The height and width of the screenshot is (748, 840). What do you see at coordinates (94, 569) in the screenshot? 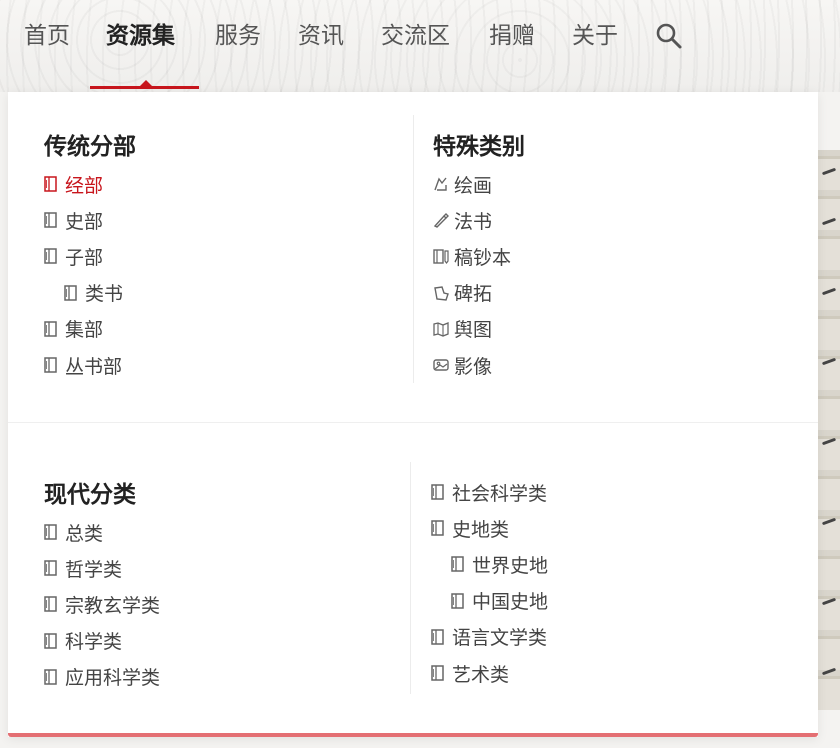
I see `category-label: 哲学类` at bounding box center [94, 569].